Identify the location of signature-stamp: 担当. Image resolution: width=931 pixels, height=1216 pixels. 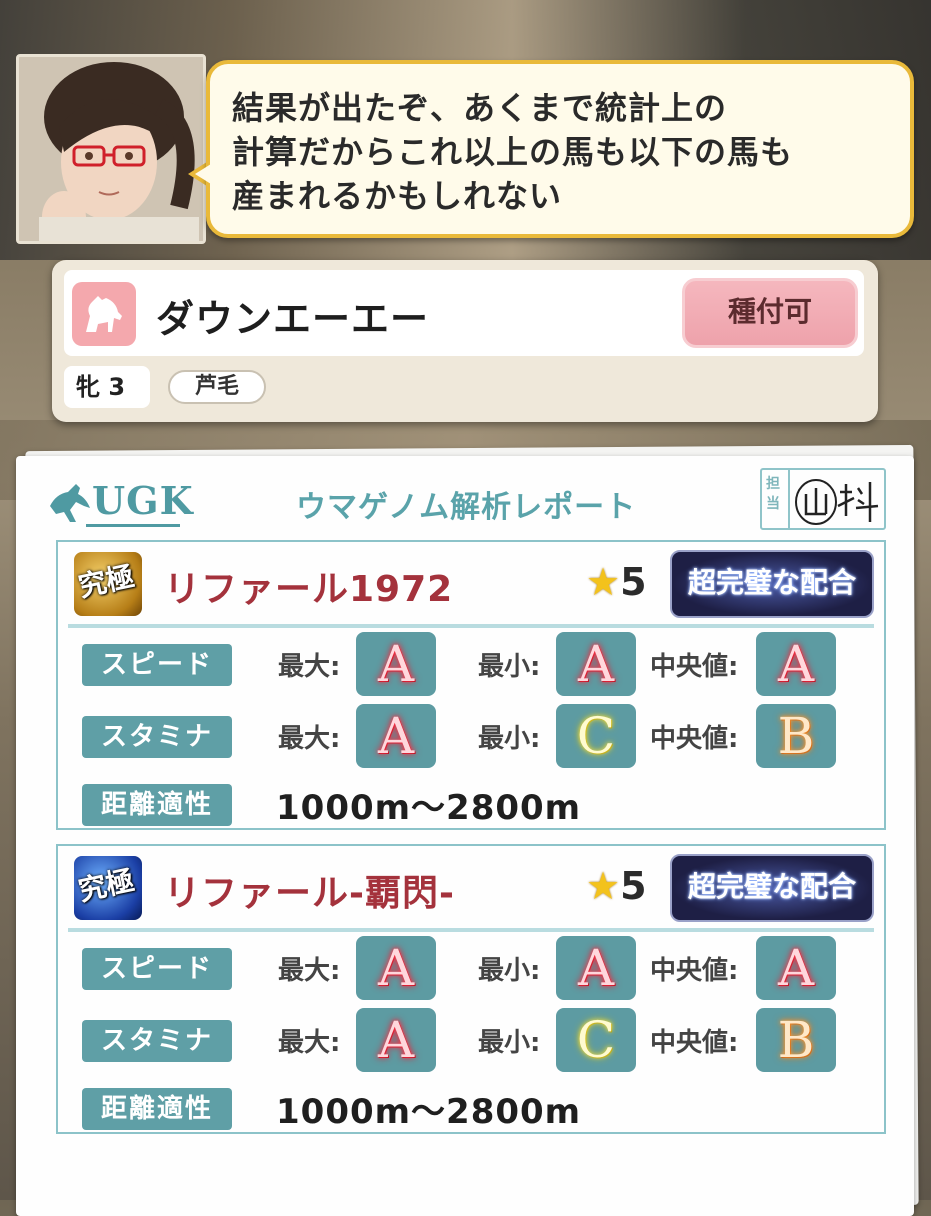
(823, 499).